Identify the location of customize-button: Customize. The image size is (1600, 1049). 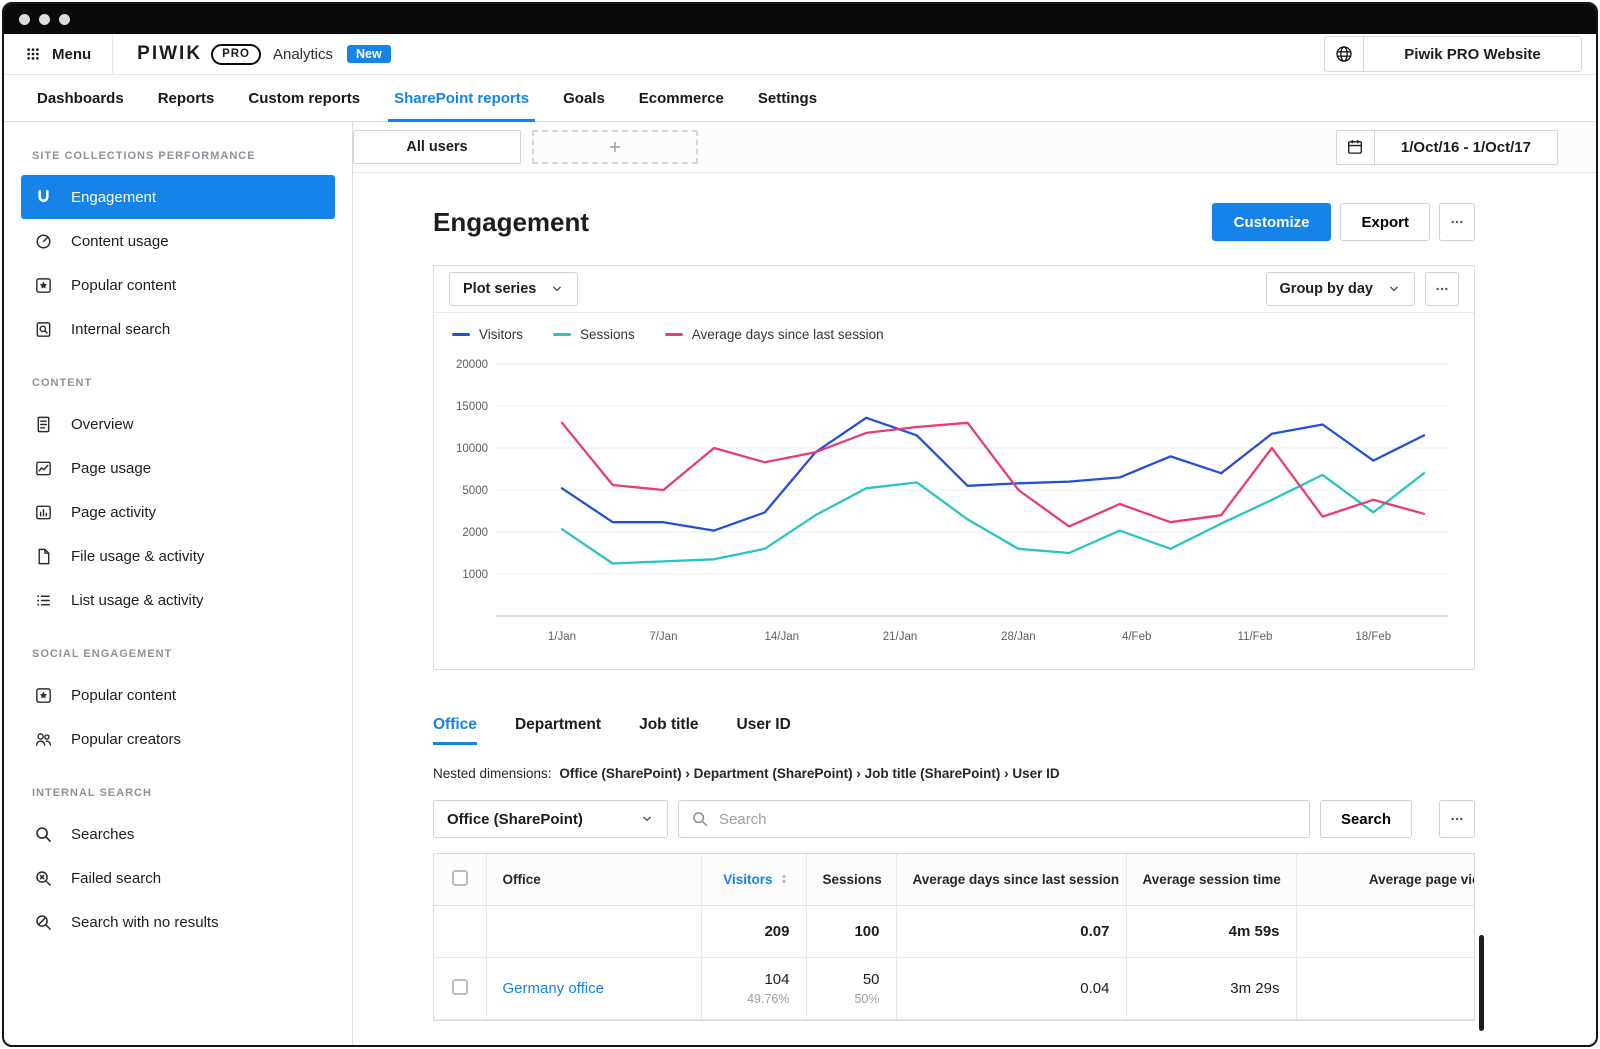
(1271, 222).